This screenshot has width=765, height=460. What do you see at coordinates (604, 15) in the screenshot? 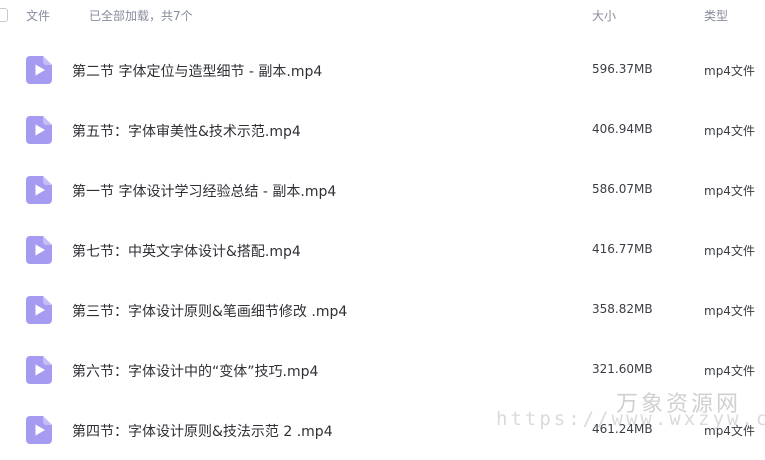
I see `column-header-size: 大小` at bounding box center [604, 15].